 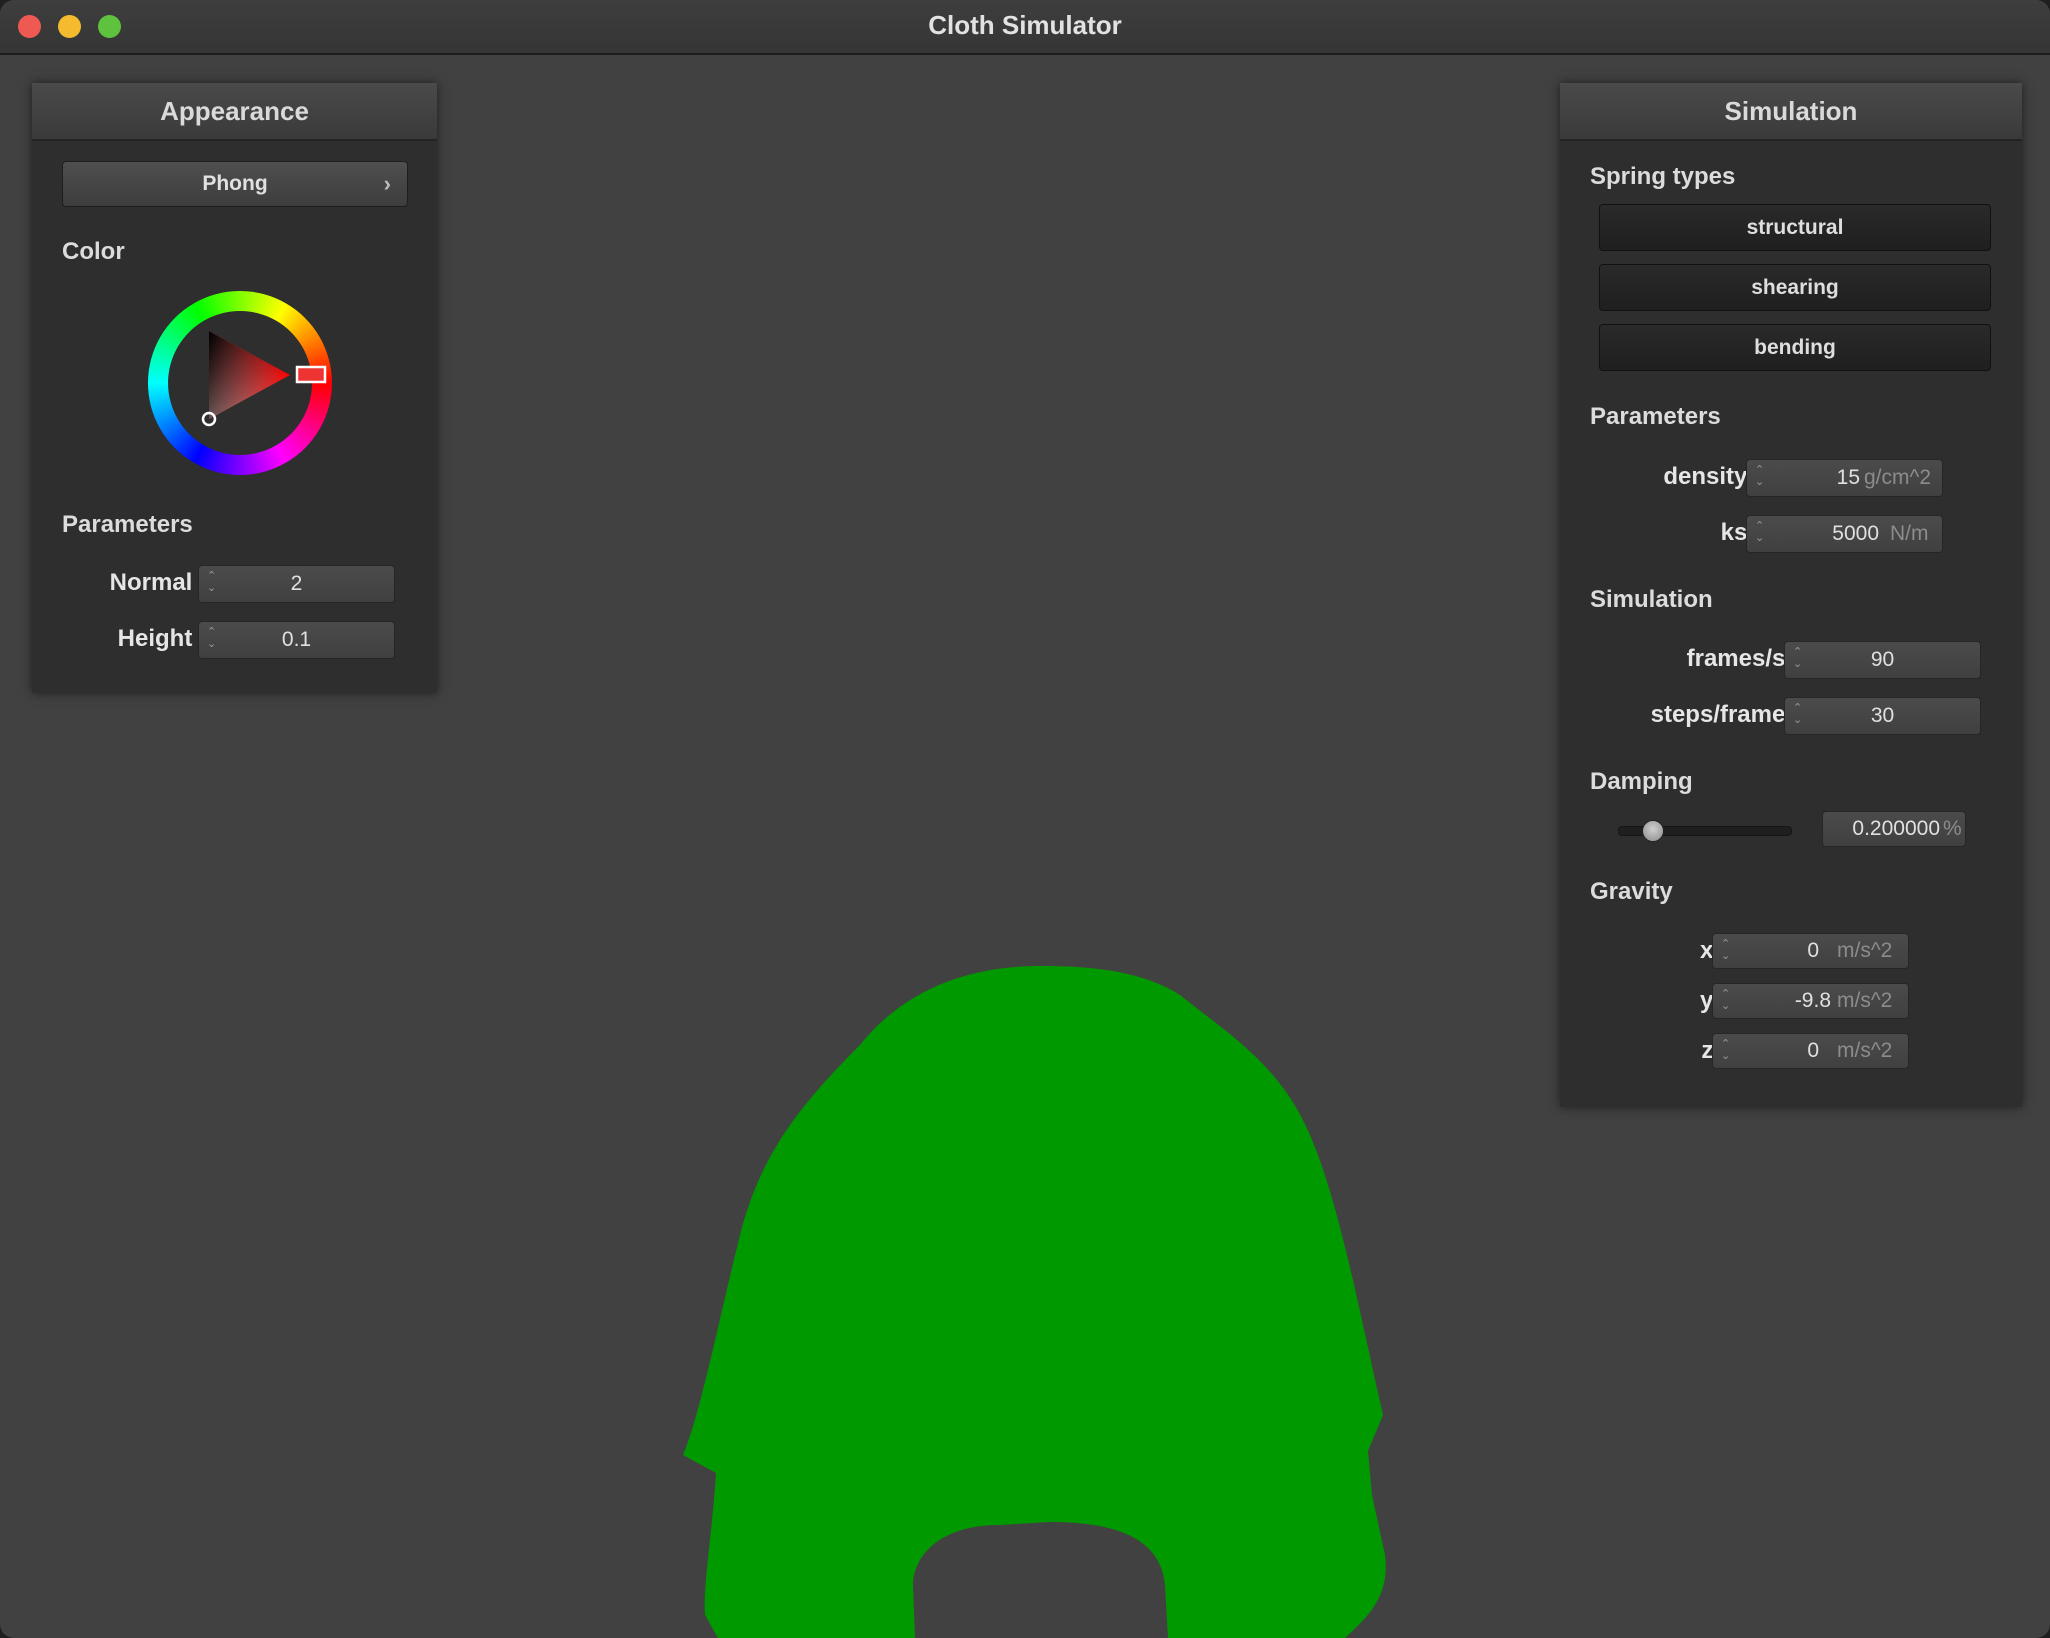 I want to click on density-unit: g/cm^2, so click(x=1898, y=477).